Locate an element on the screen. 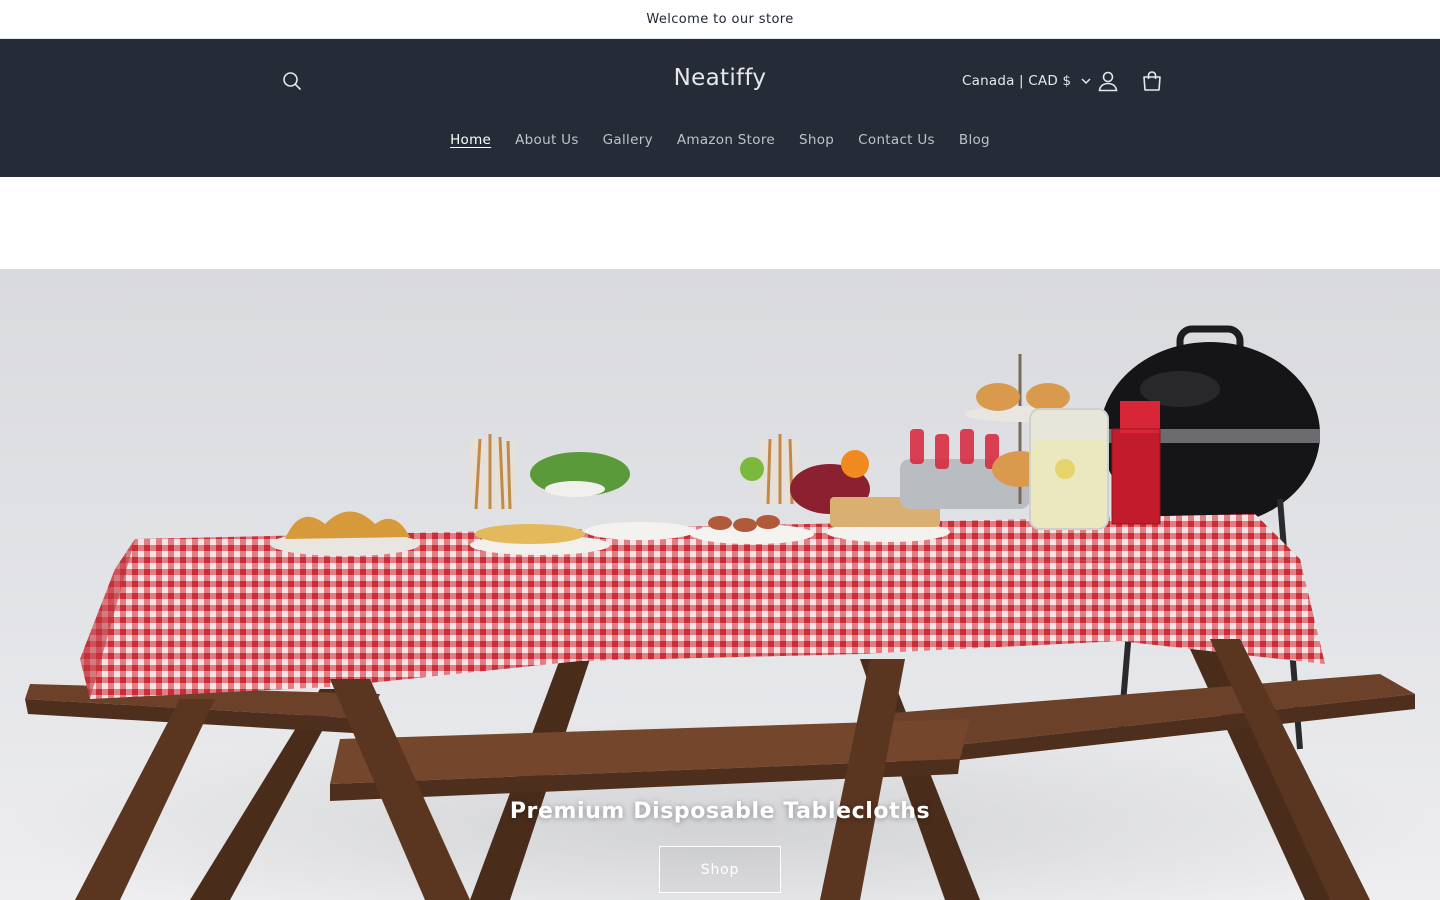 The image size is (1440, 900). hero-shop-button: Shop is located at coordinates (720, 869).